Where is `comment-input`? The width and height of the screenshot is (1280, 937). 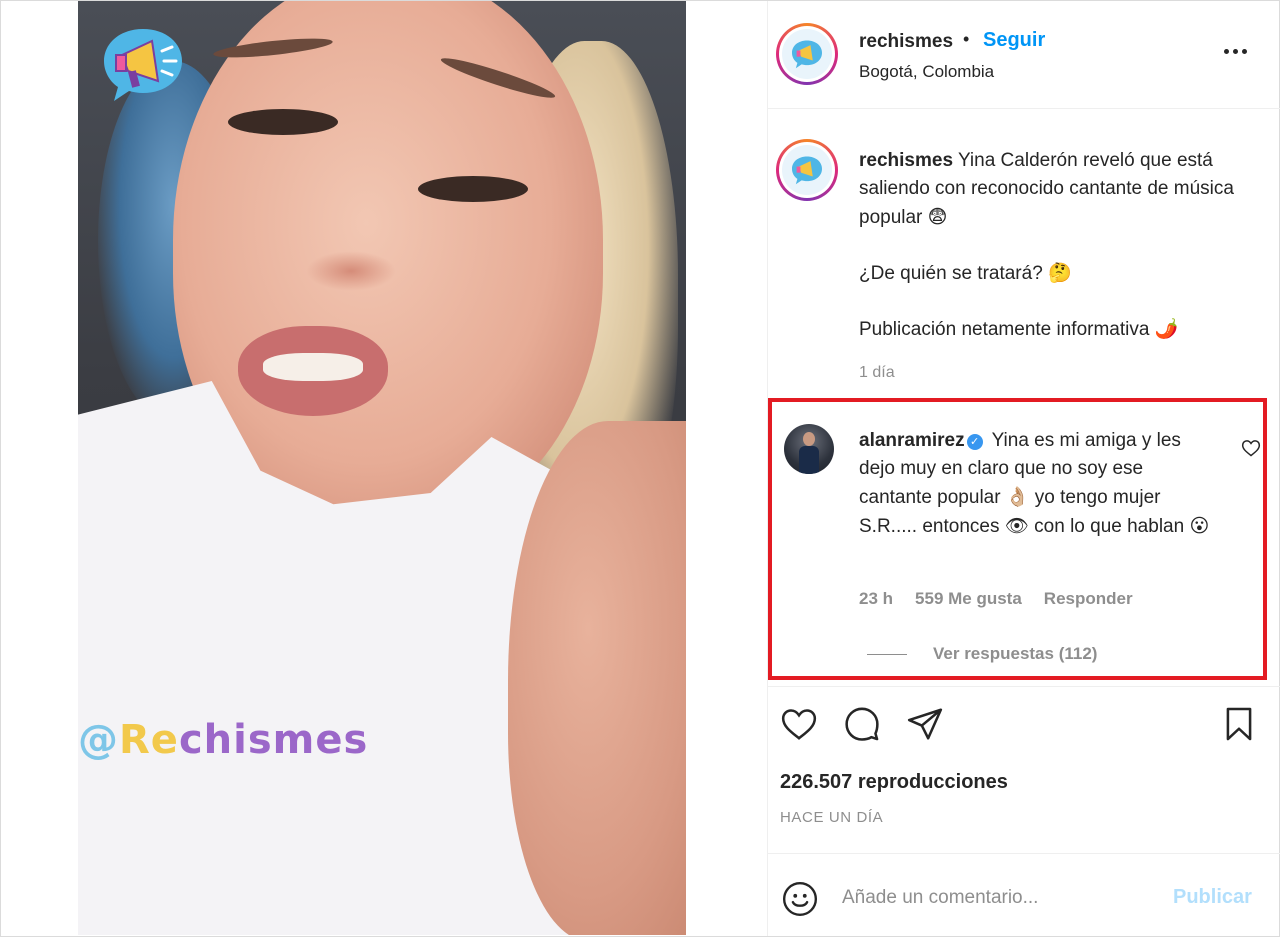 comment-input is located at coordinates (1002, 898).